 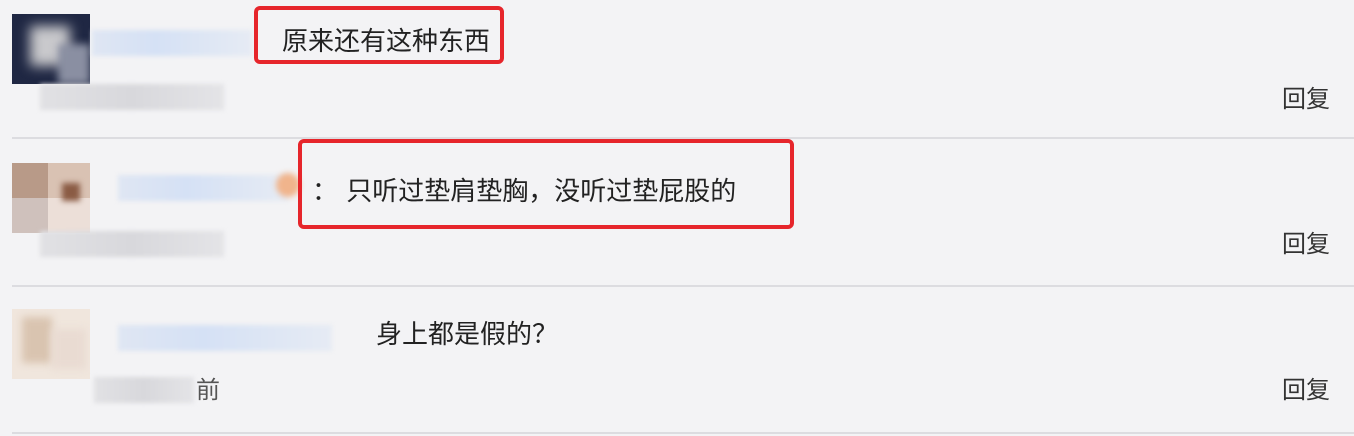 What do you see at coordinates (683, 433) in the screenshot?
I see `divider` at bounding box center [683, 433].